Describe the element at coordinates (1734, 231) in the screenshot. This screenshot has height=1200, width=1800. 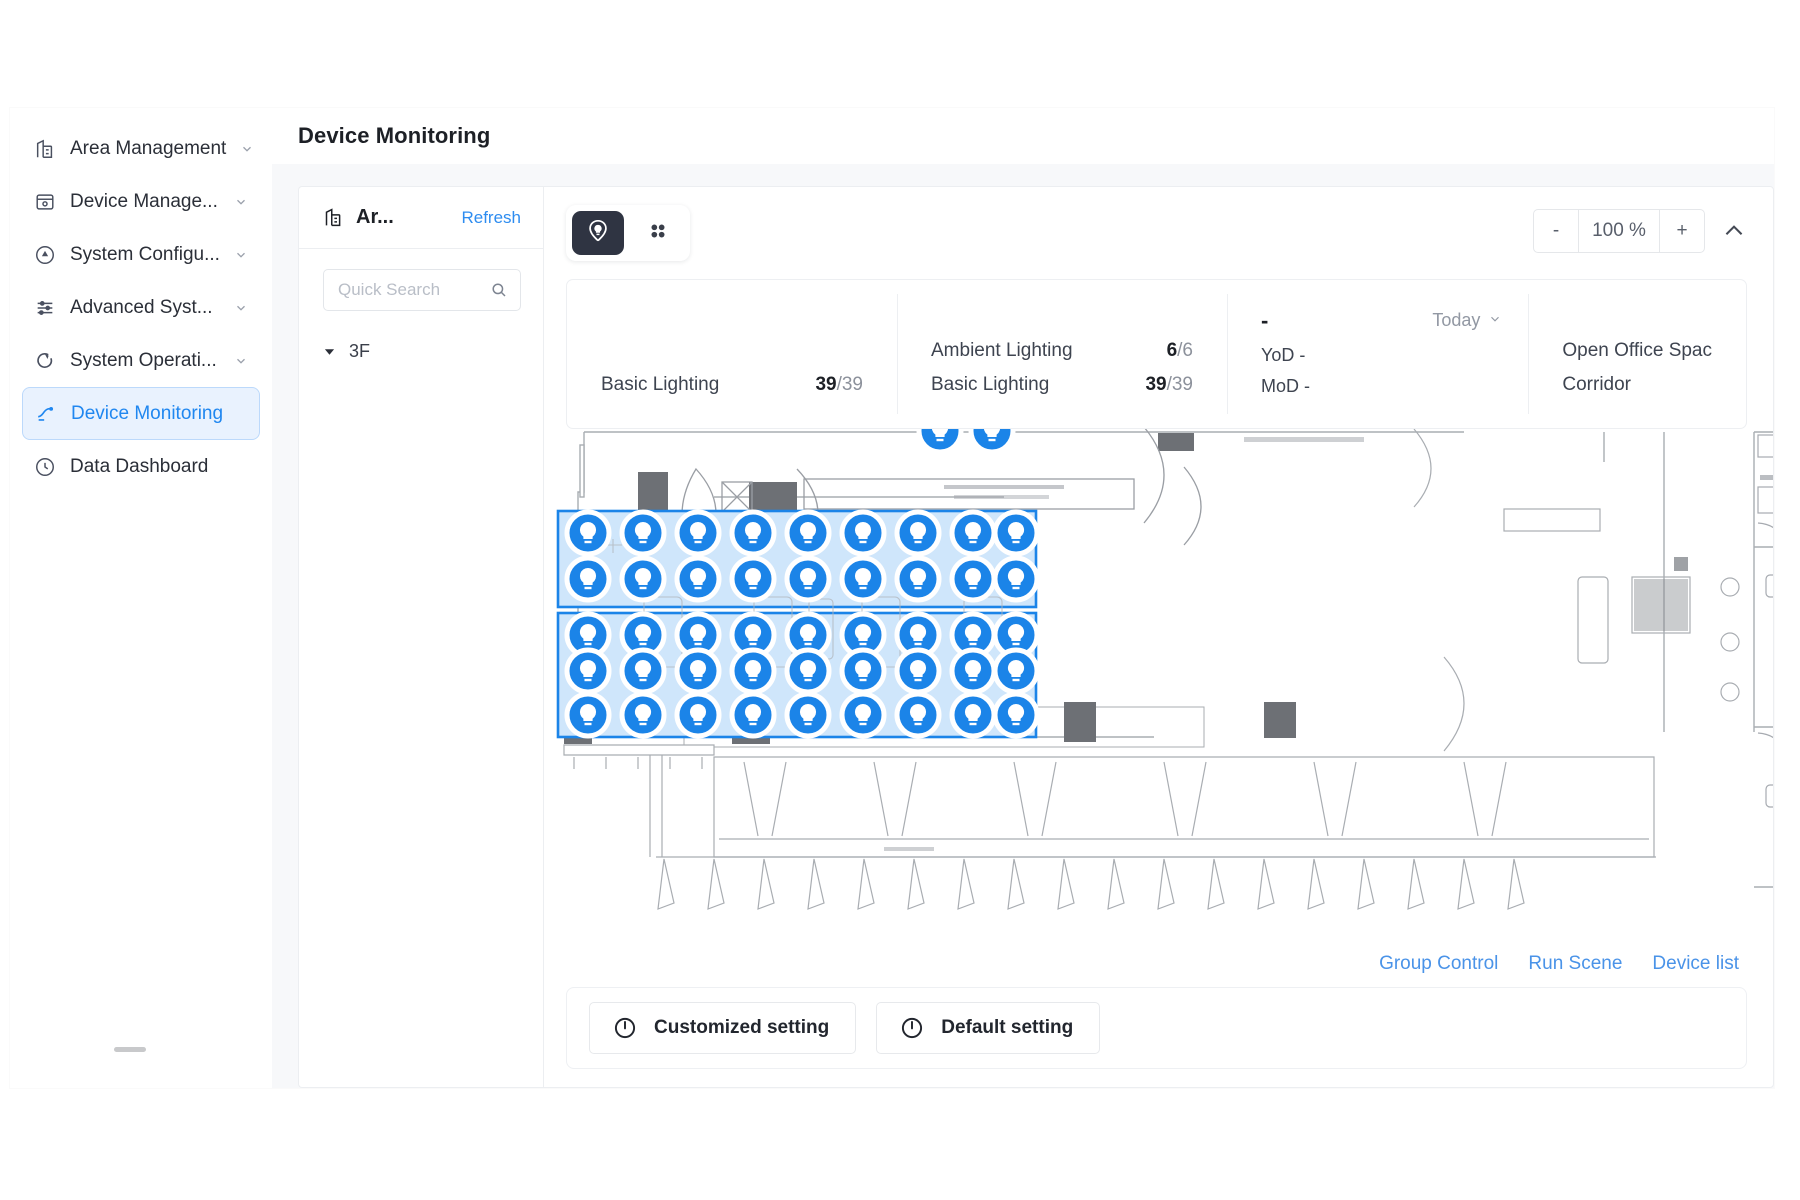
I see `chevron-up-icon` at that location.